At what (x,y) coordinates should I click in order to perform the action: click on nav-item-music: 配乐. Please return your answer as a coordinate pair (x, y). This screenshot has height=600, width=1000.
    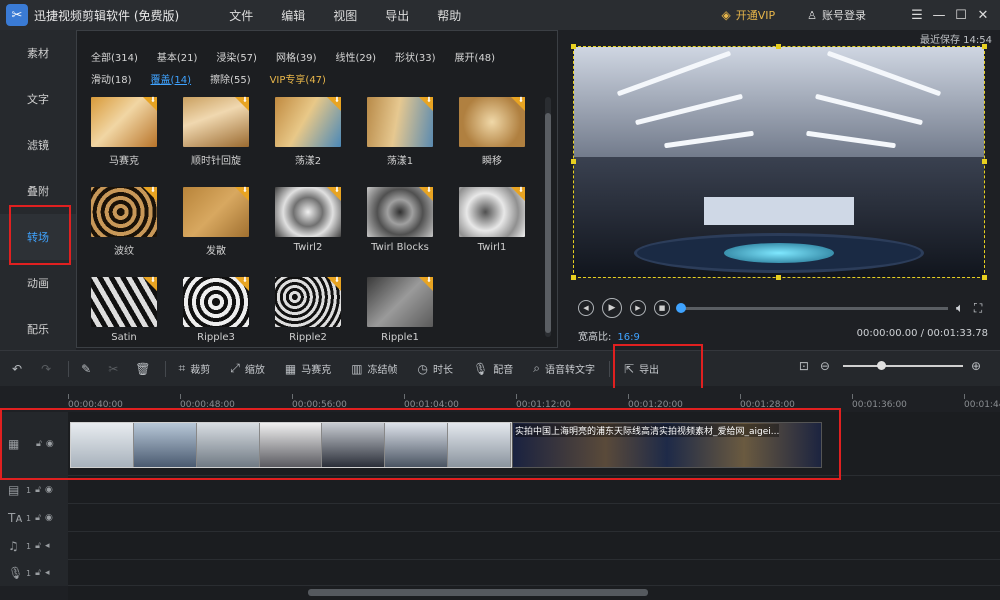
    Looking at the image, I should click on (38, 329).